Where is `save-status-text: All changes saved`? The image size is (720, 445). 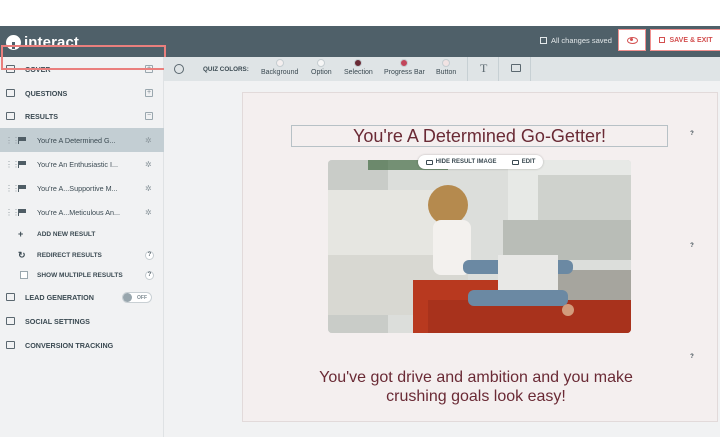 save-status-text: All changes saved is located at coordinates (581, 40).